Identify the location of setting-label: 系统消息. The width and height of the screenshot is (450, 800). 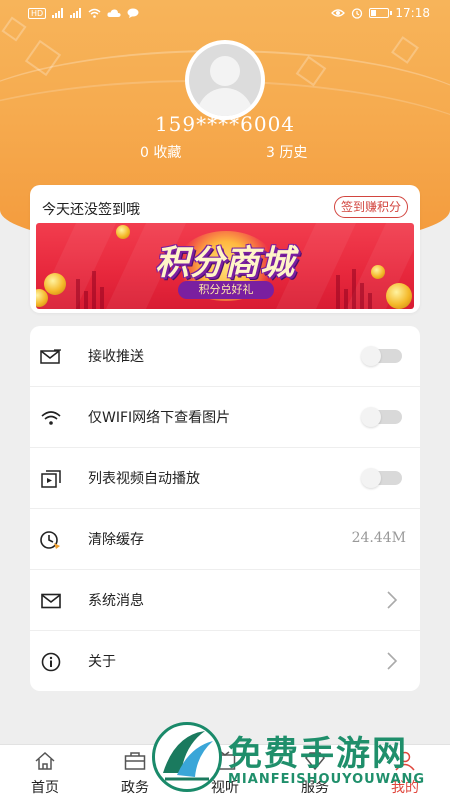
(116, 601).